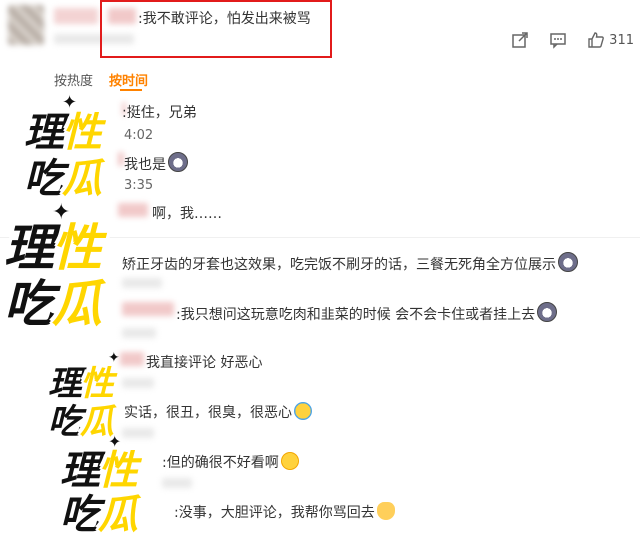 The width and height of the screenshot is (640, 540). Describe the element at coordinates (159, 113) in the screenshot. I see `reply-text: :挺住，兄弟` at that location.